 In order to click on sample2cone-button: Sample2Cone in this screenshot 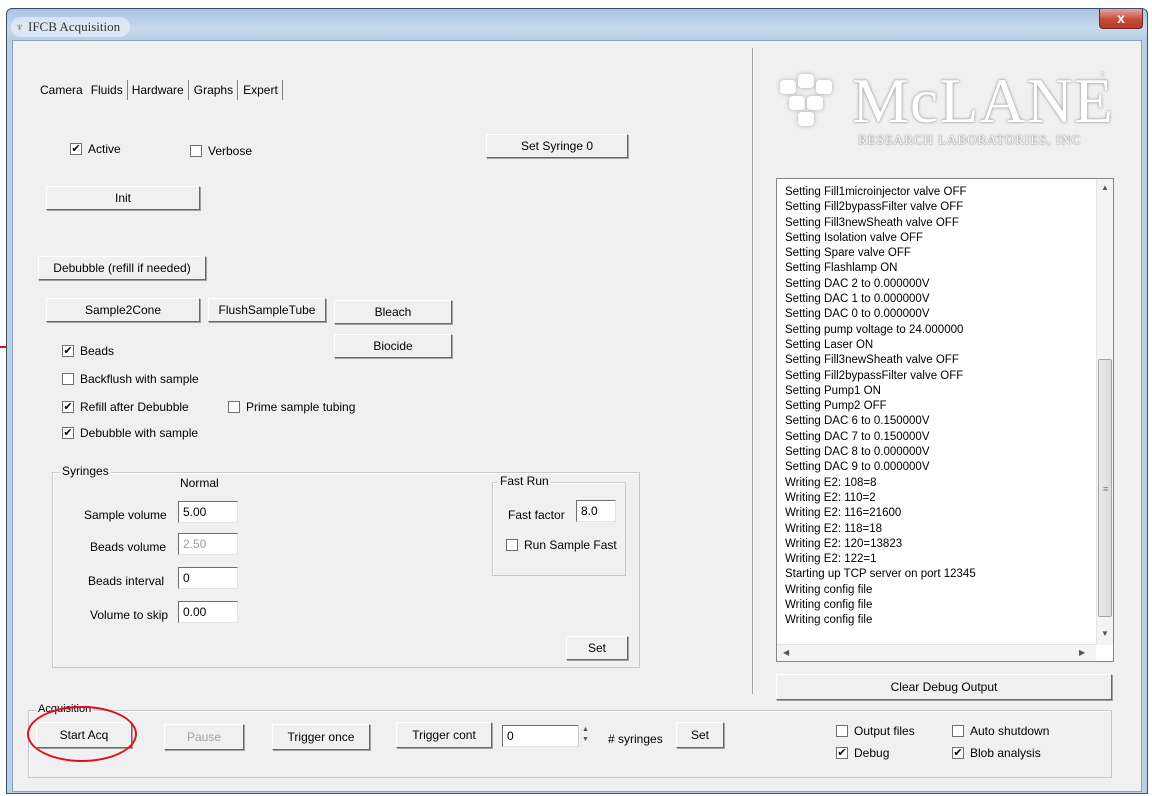, I will do `click(123, 310)`.